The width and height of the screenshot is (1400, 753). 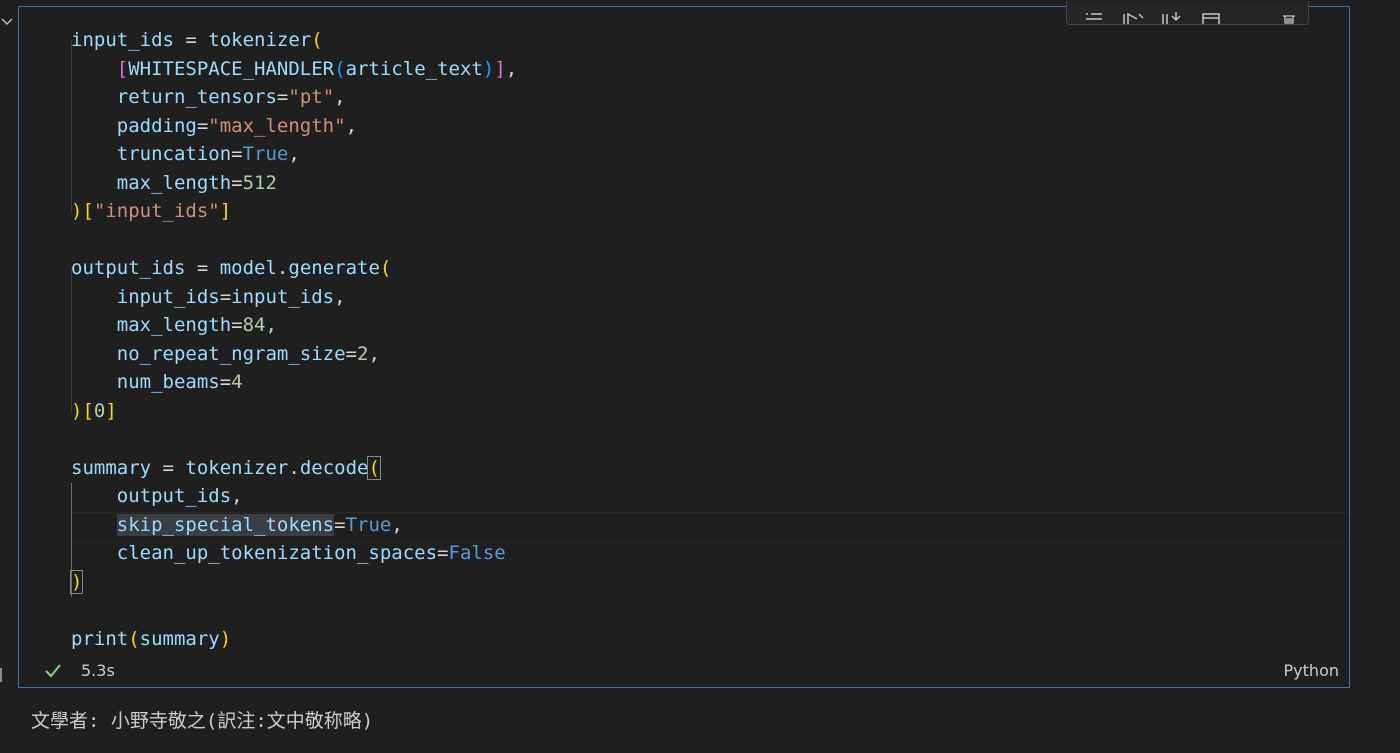 What do you see at coordinates (1249, 16) in the screenshot?
I see `more-actions-button` at bounding box center [1249, 16].